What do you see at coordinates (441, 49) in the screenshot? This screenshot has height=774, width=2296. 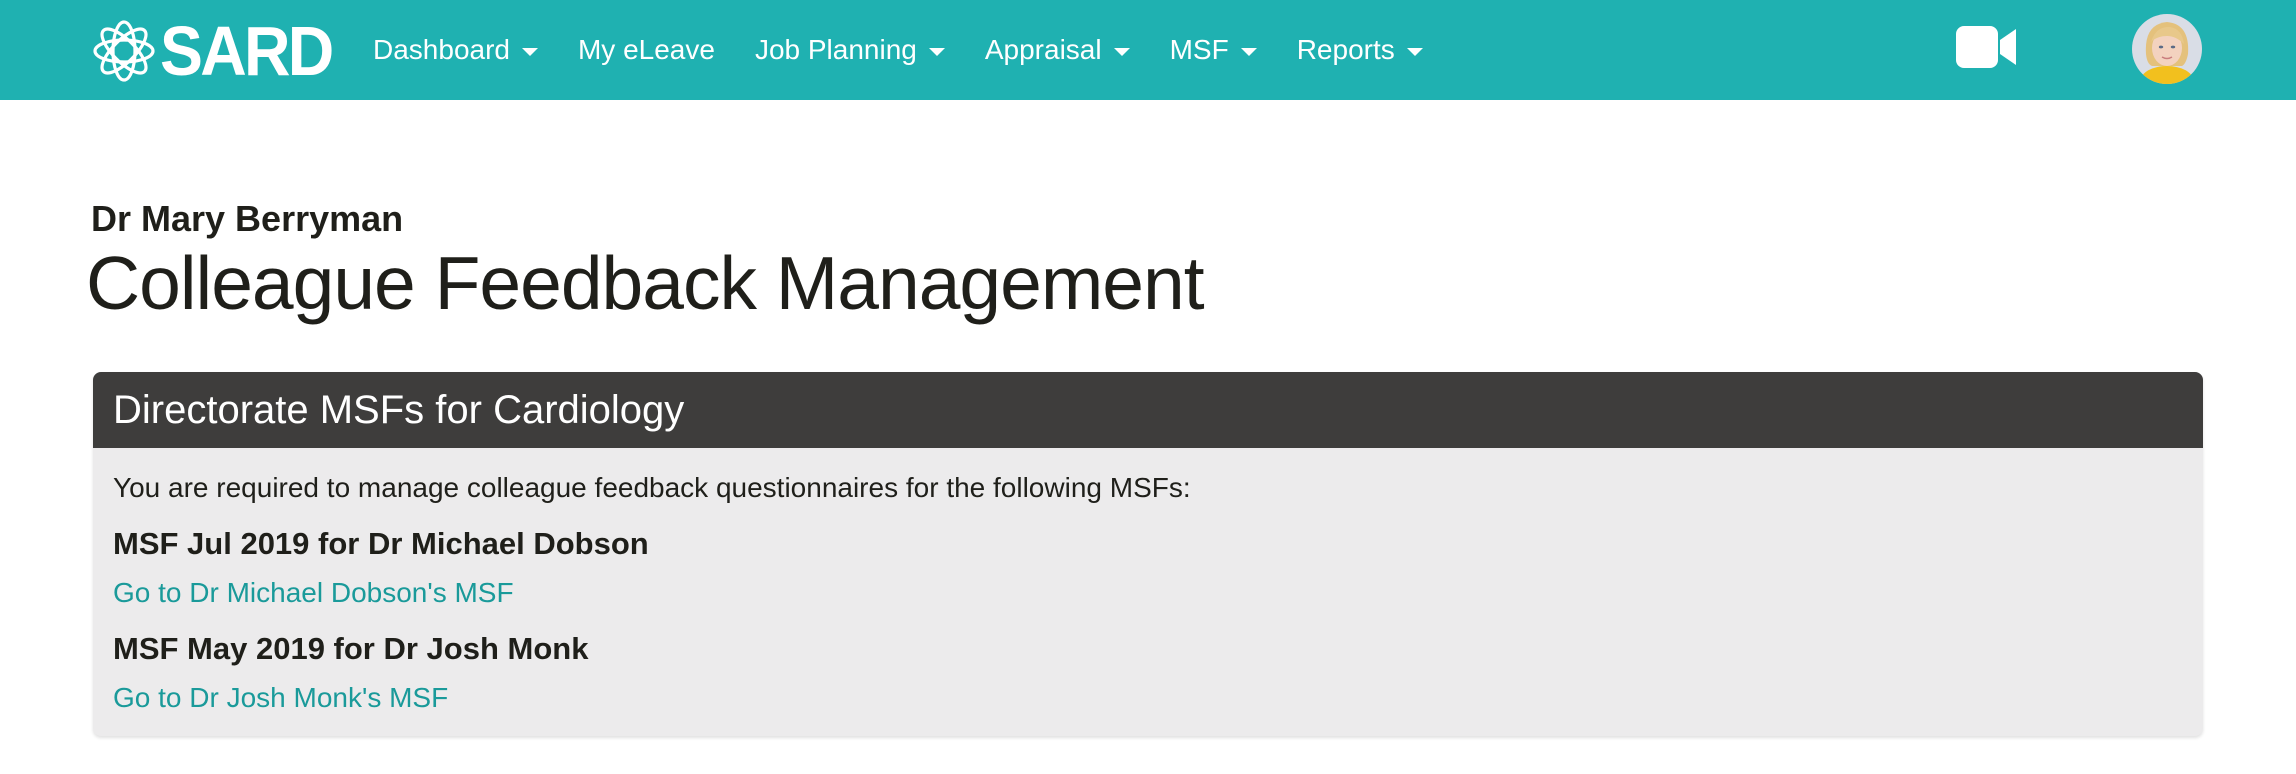 I see `nav-label: Dashboard` at bounding box center [441, 49].